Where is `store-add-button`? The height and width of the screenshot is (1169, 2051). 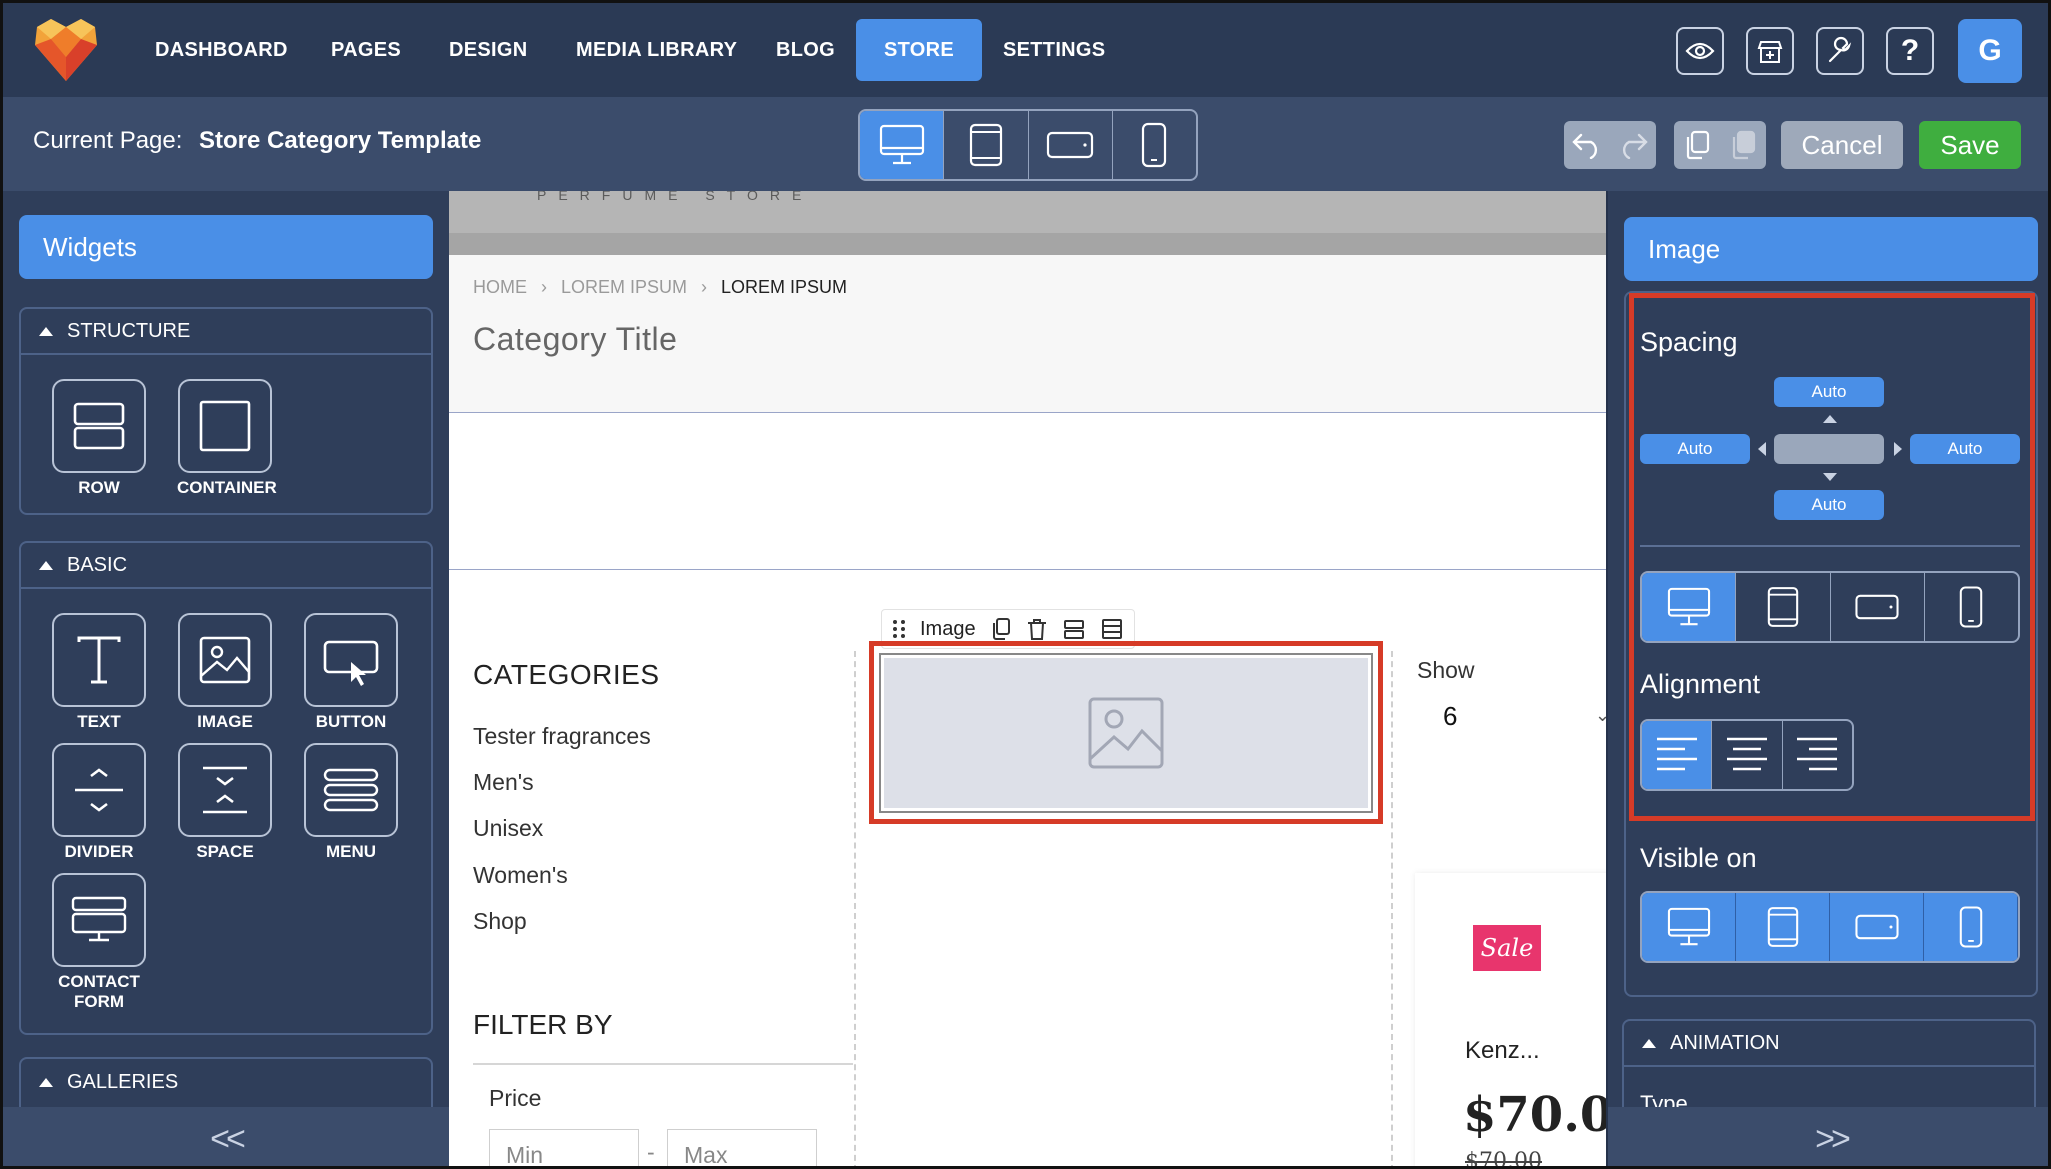
store-add-button is located at coordinates (1770, 51).